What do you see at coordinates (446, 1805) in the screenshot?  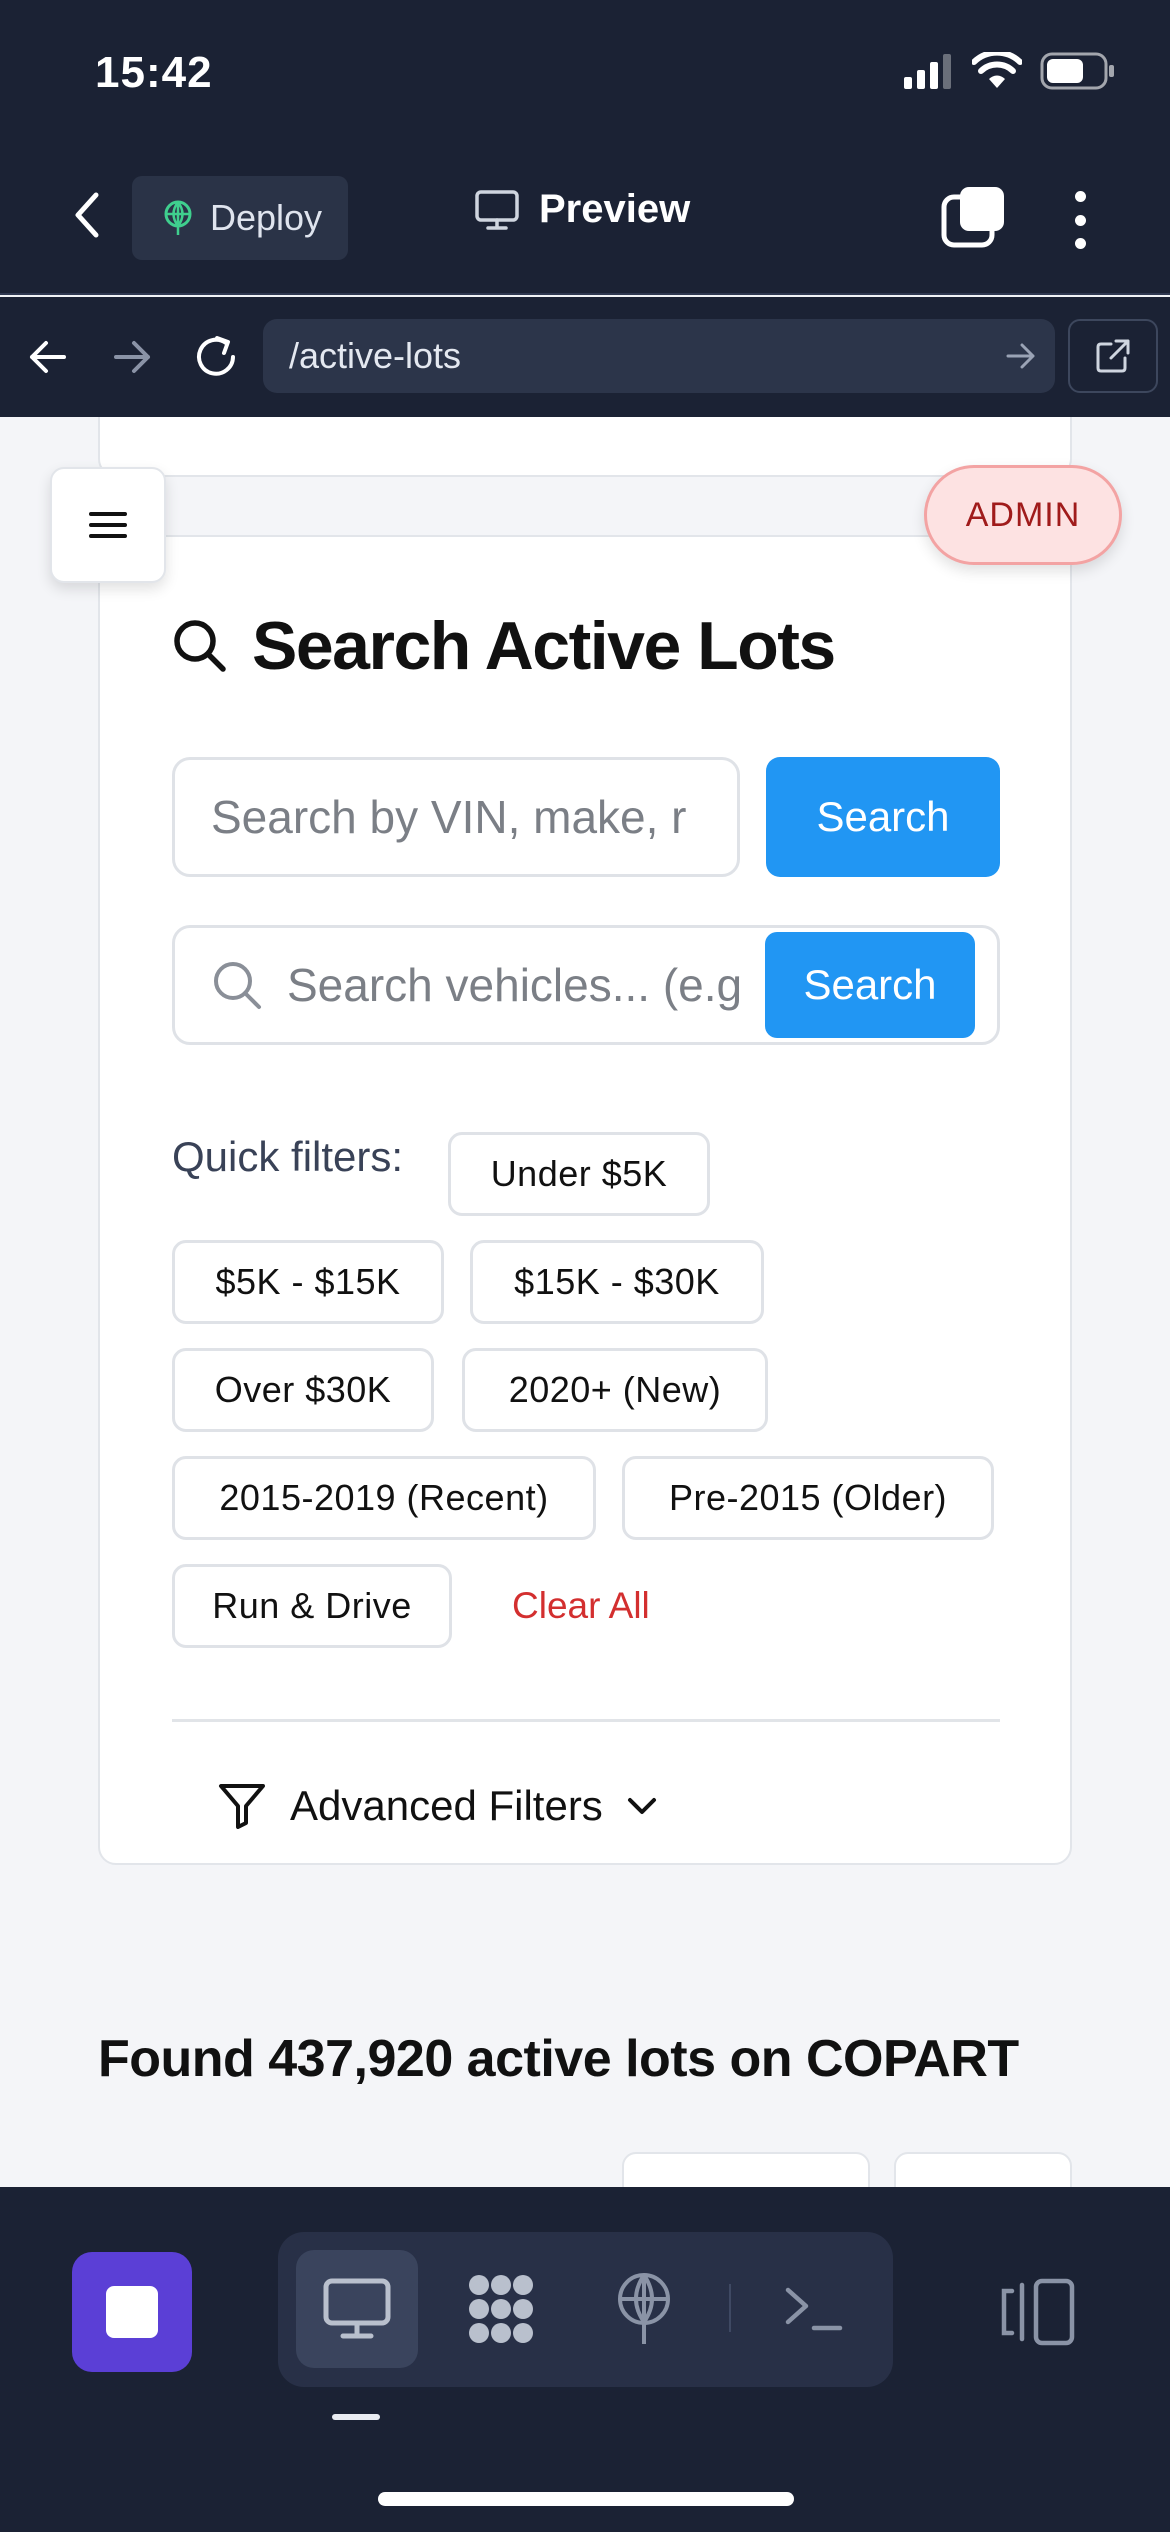 I see `advanced-filters-label: Advanced Filters` at bounding box center [446, 1805].